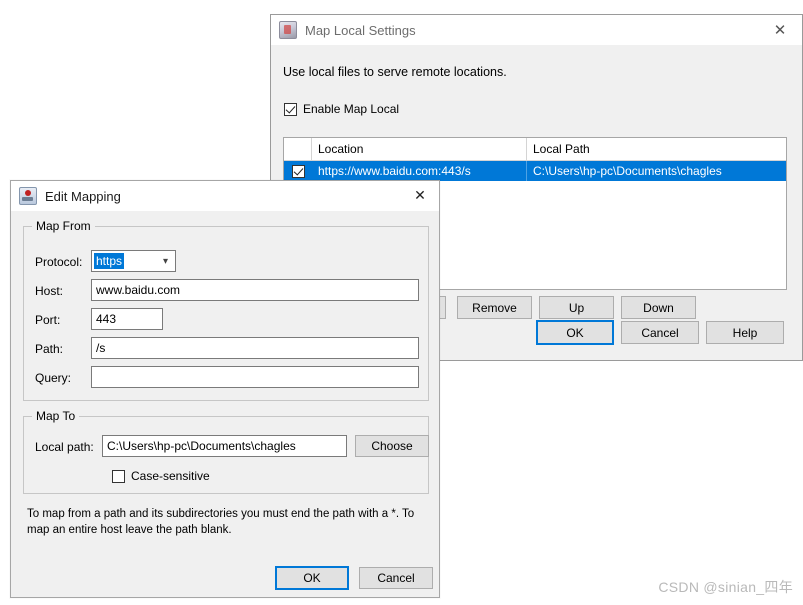 The image size is (803, 605). What do you see at coordinates (255, 290) in the screenshot?
I see `host-input: www.baidu.com` at bounding box center [255, 290].